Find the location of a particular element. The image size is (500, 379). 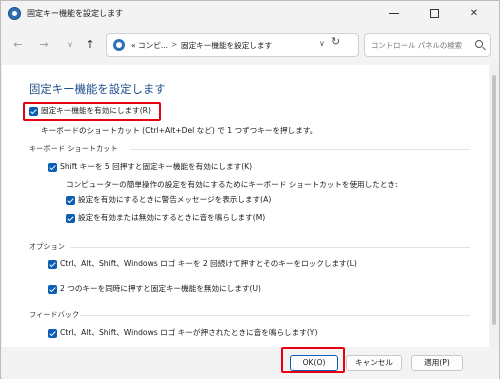

search-icon is located at coordinates (479, 44).